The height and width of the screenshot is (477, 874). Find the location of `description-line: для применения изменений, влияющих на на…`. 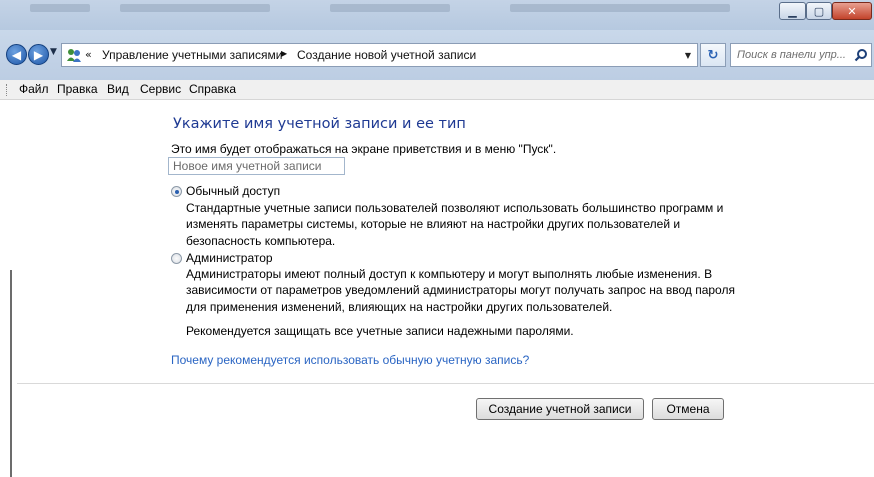

description-line: для применения изменений, влияющих на на… is located at coordinates (399, 306).